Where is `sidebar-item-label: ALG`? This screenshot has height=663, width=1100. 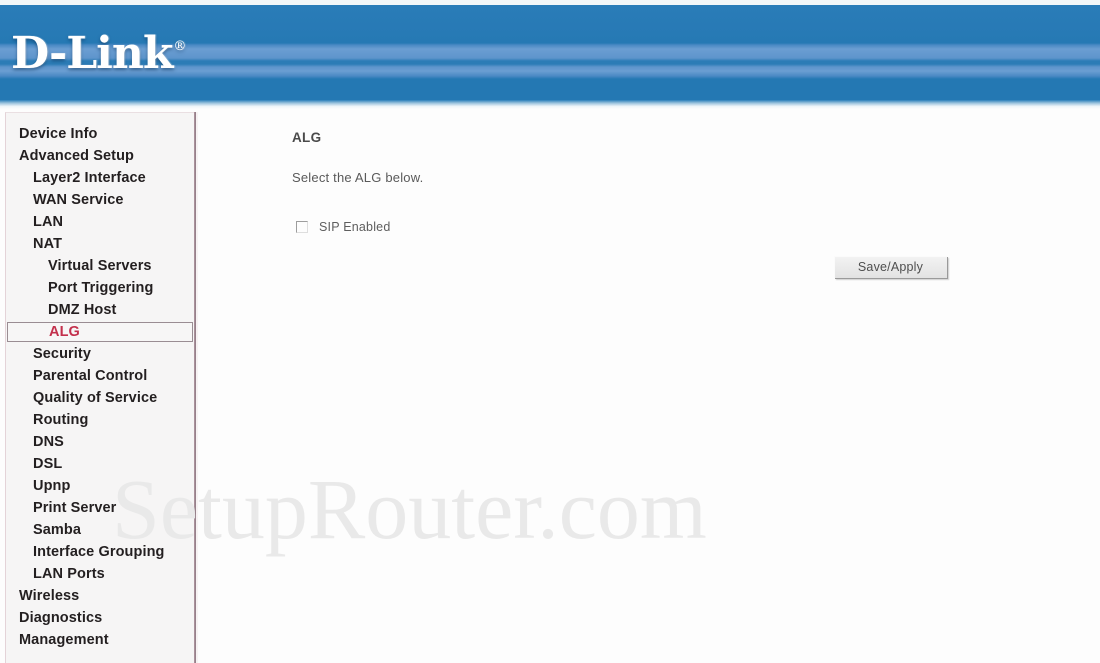 sidebar-item-label: ALG is located at coordinates (64, 332).